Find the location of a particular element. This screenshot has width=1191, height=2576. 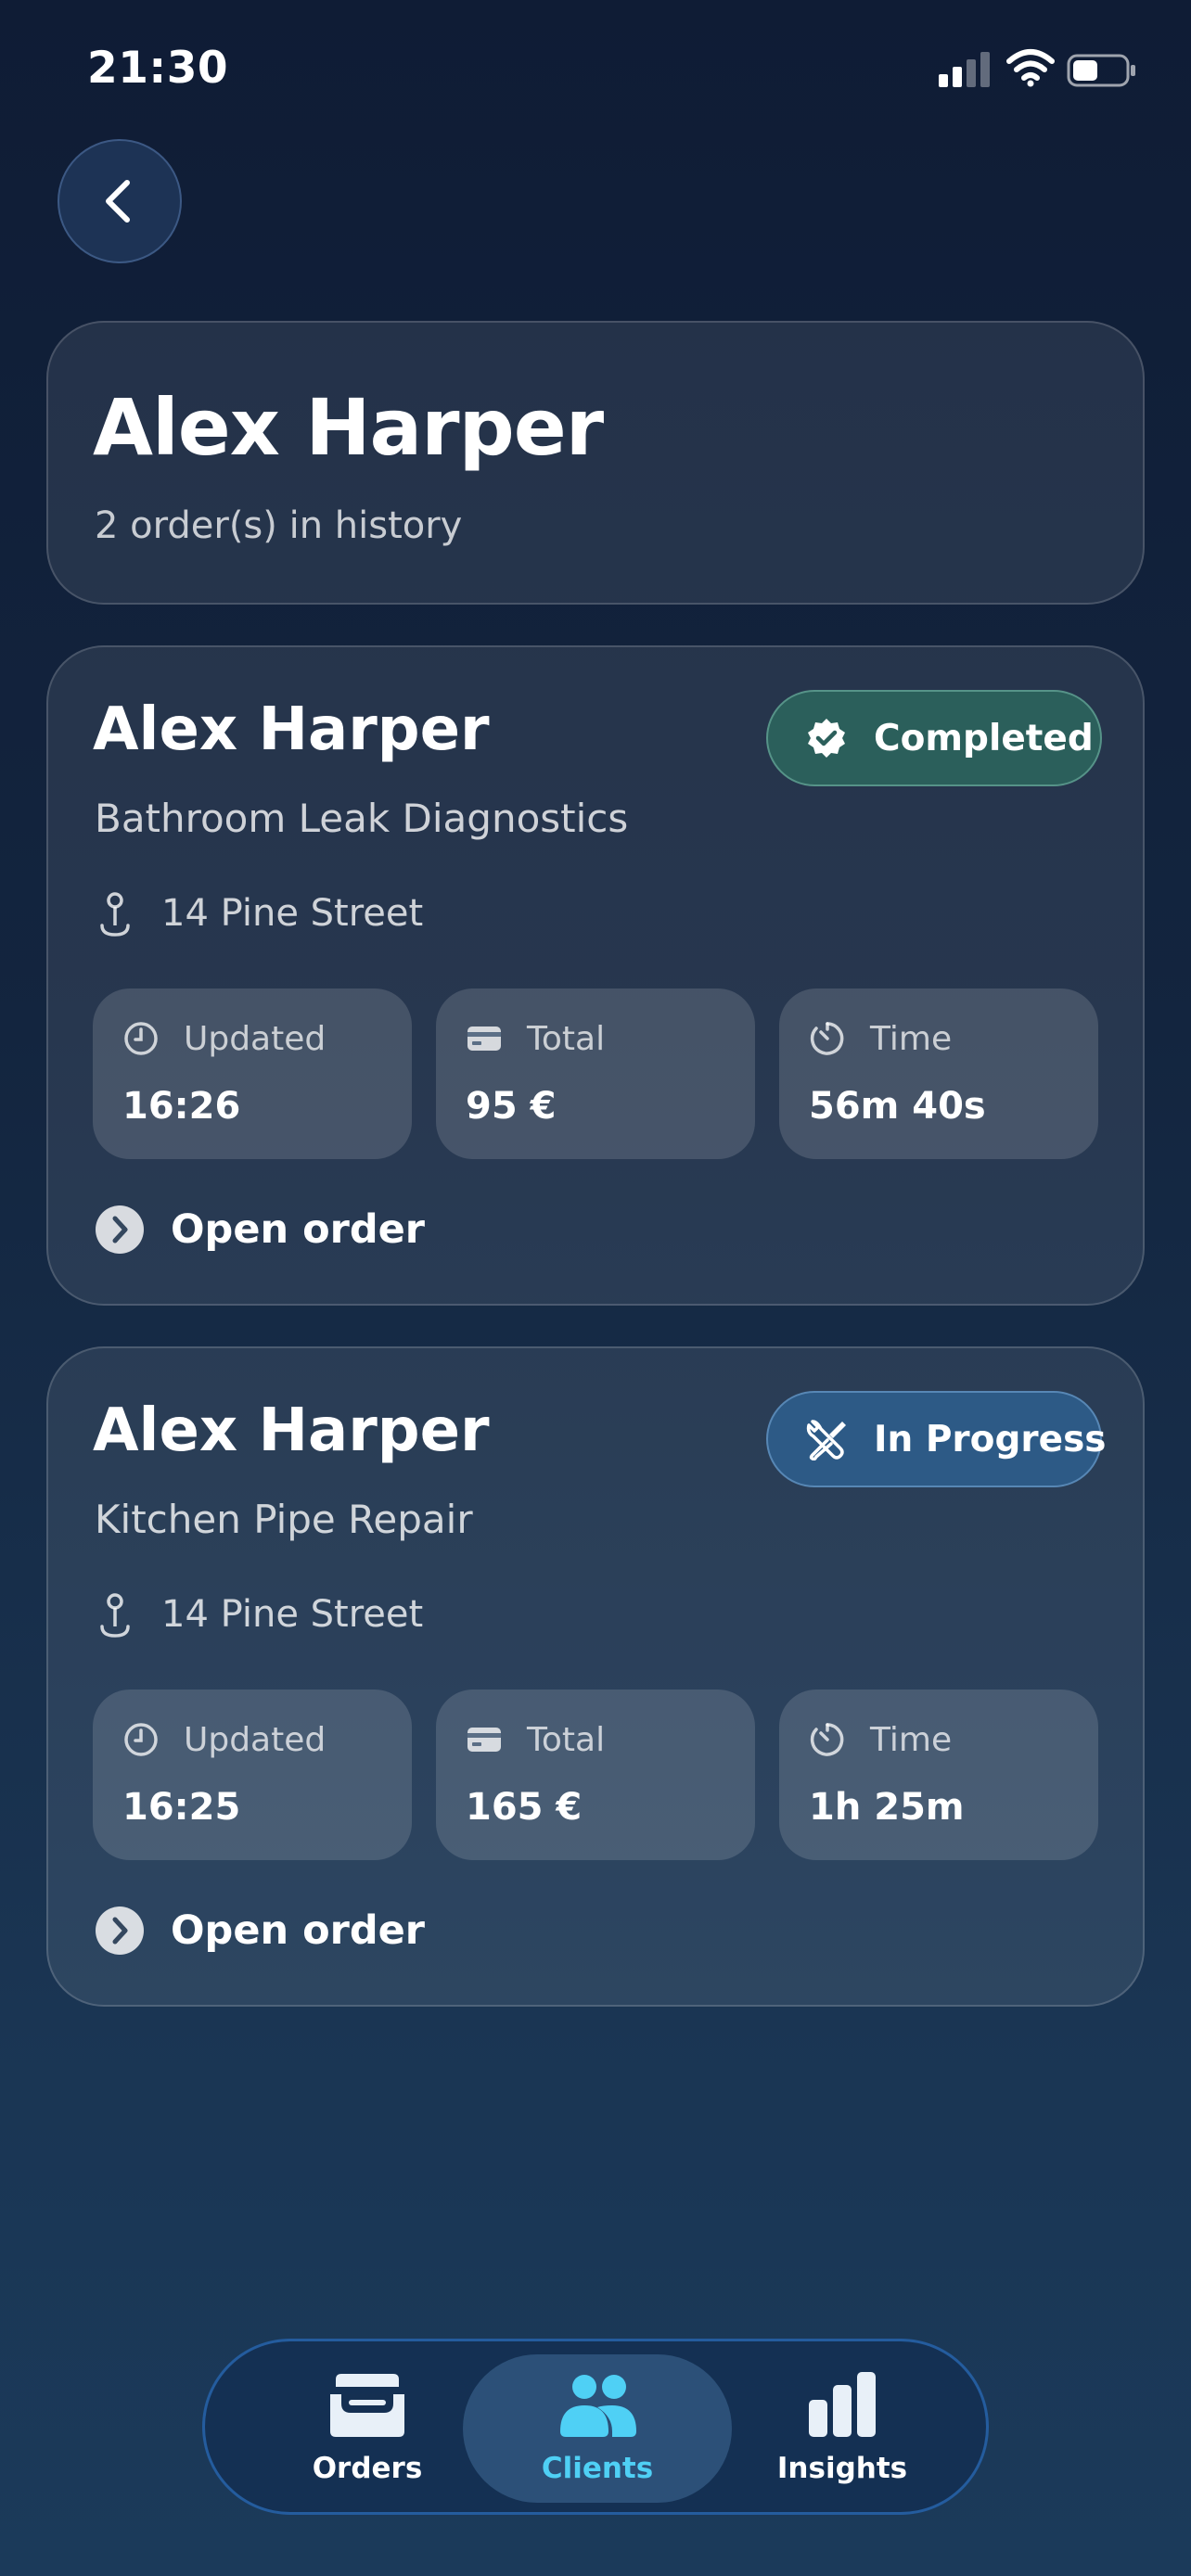

inbox-tray-icon is located at coordinates (367, 2406).